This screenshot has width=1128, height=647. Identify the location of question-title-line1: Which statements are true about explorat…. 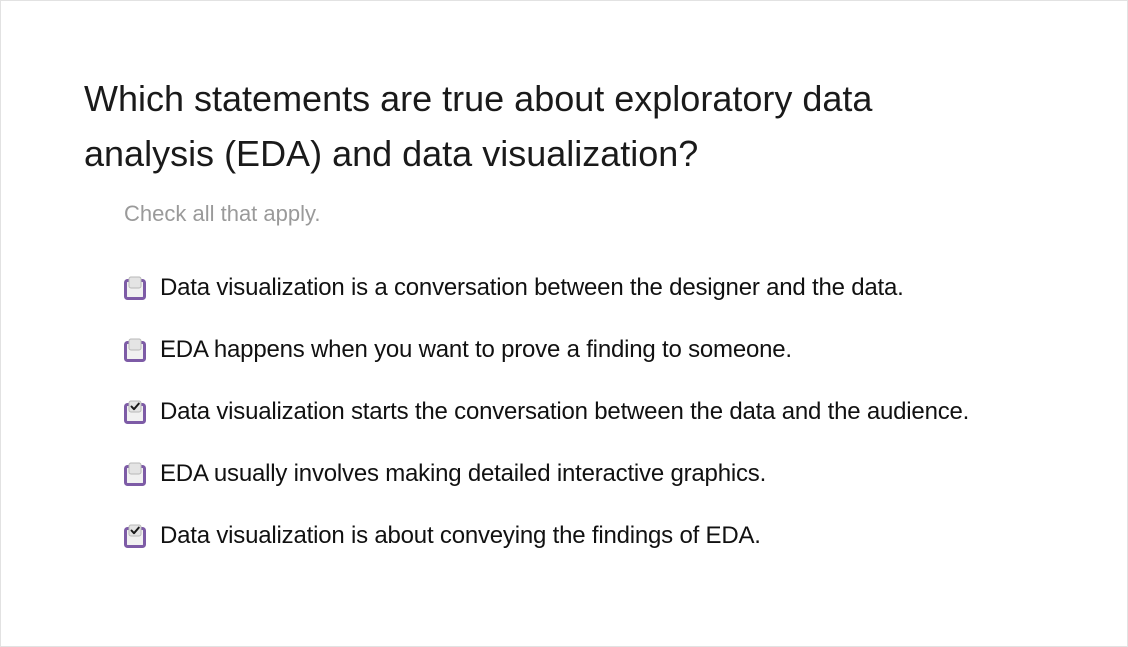
(478, 98).